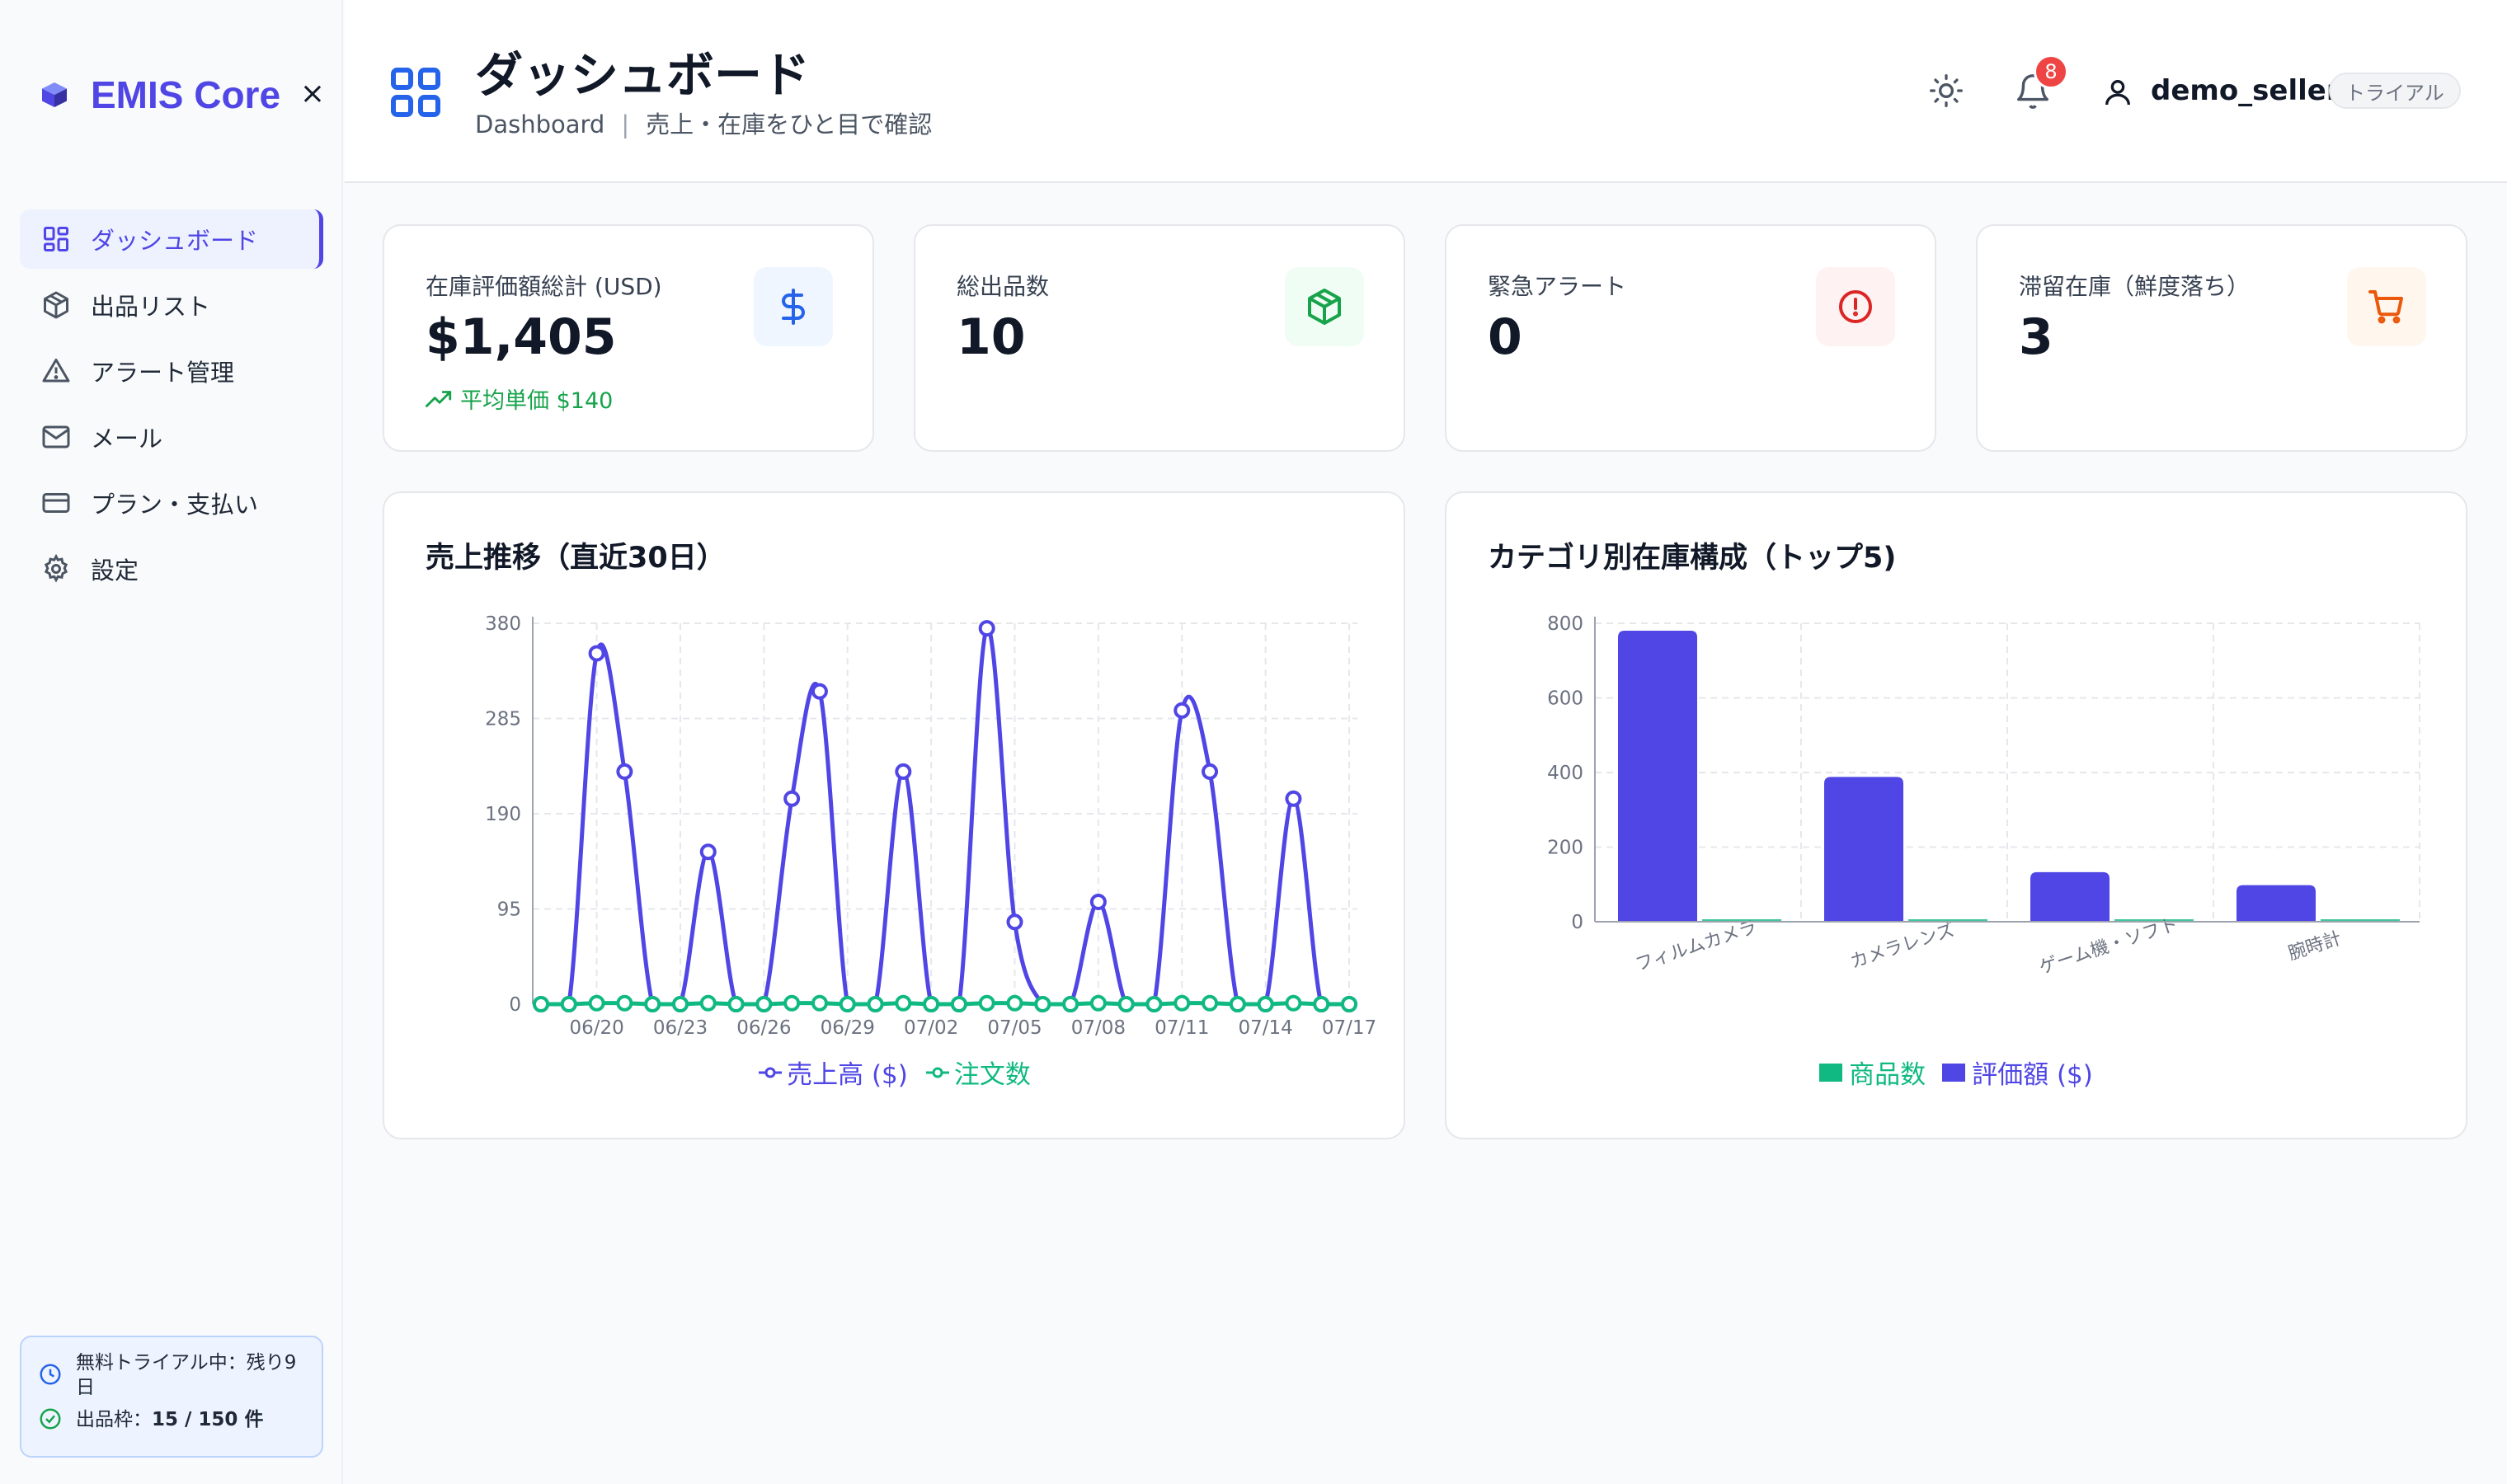 The image size is (2507, 1484). Describe the element at coordinates (1505, 337) in the screenshot. I see `stat-value: 0` at that location.